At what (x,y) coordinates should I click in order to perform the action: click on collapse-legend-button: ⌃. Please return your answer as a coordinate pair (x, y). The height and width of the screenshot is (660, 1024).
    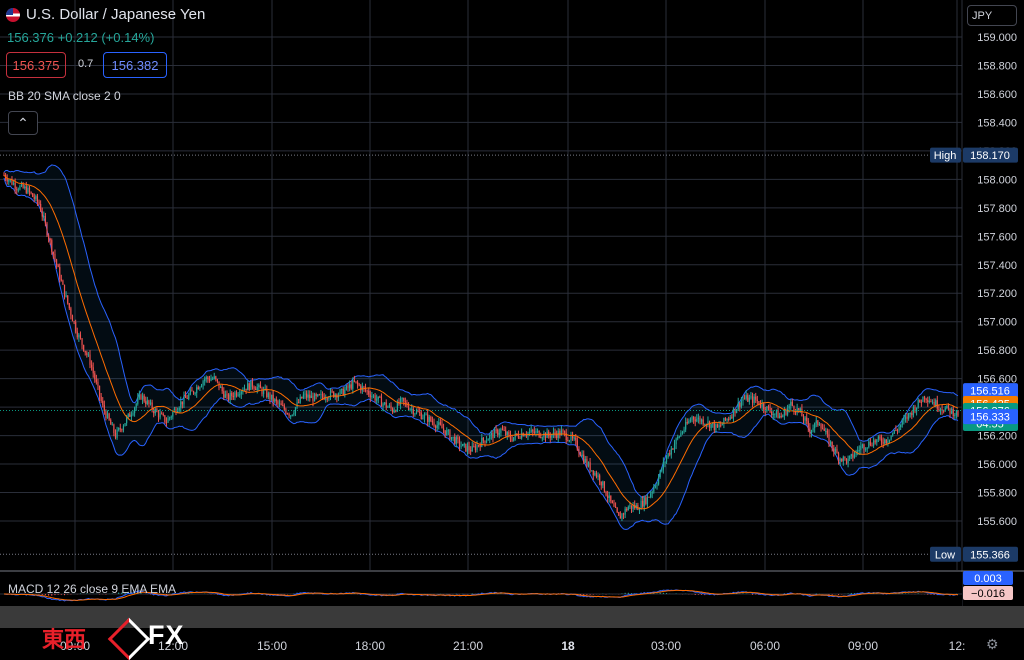
    Looking at the image, I should click on (23, 123).